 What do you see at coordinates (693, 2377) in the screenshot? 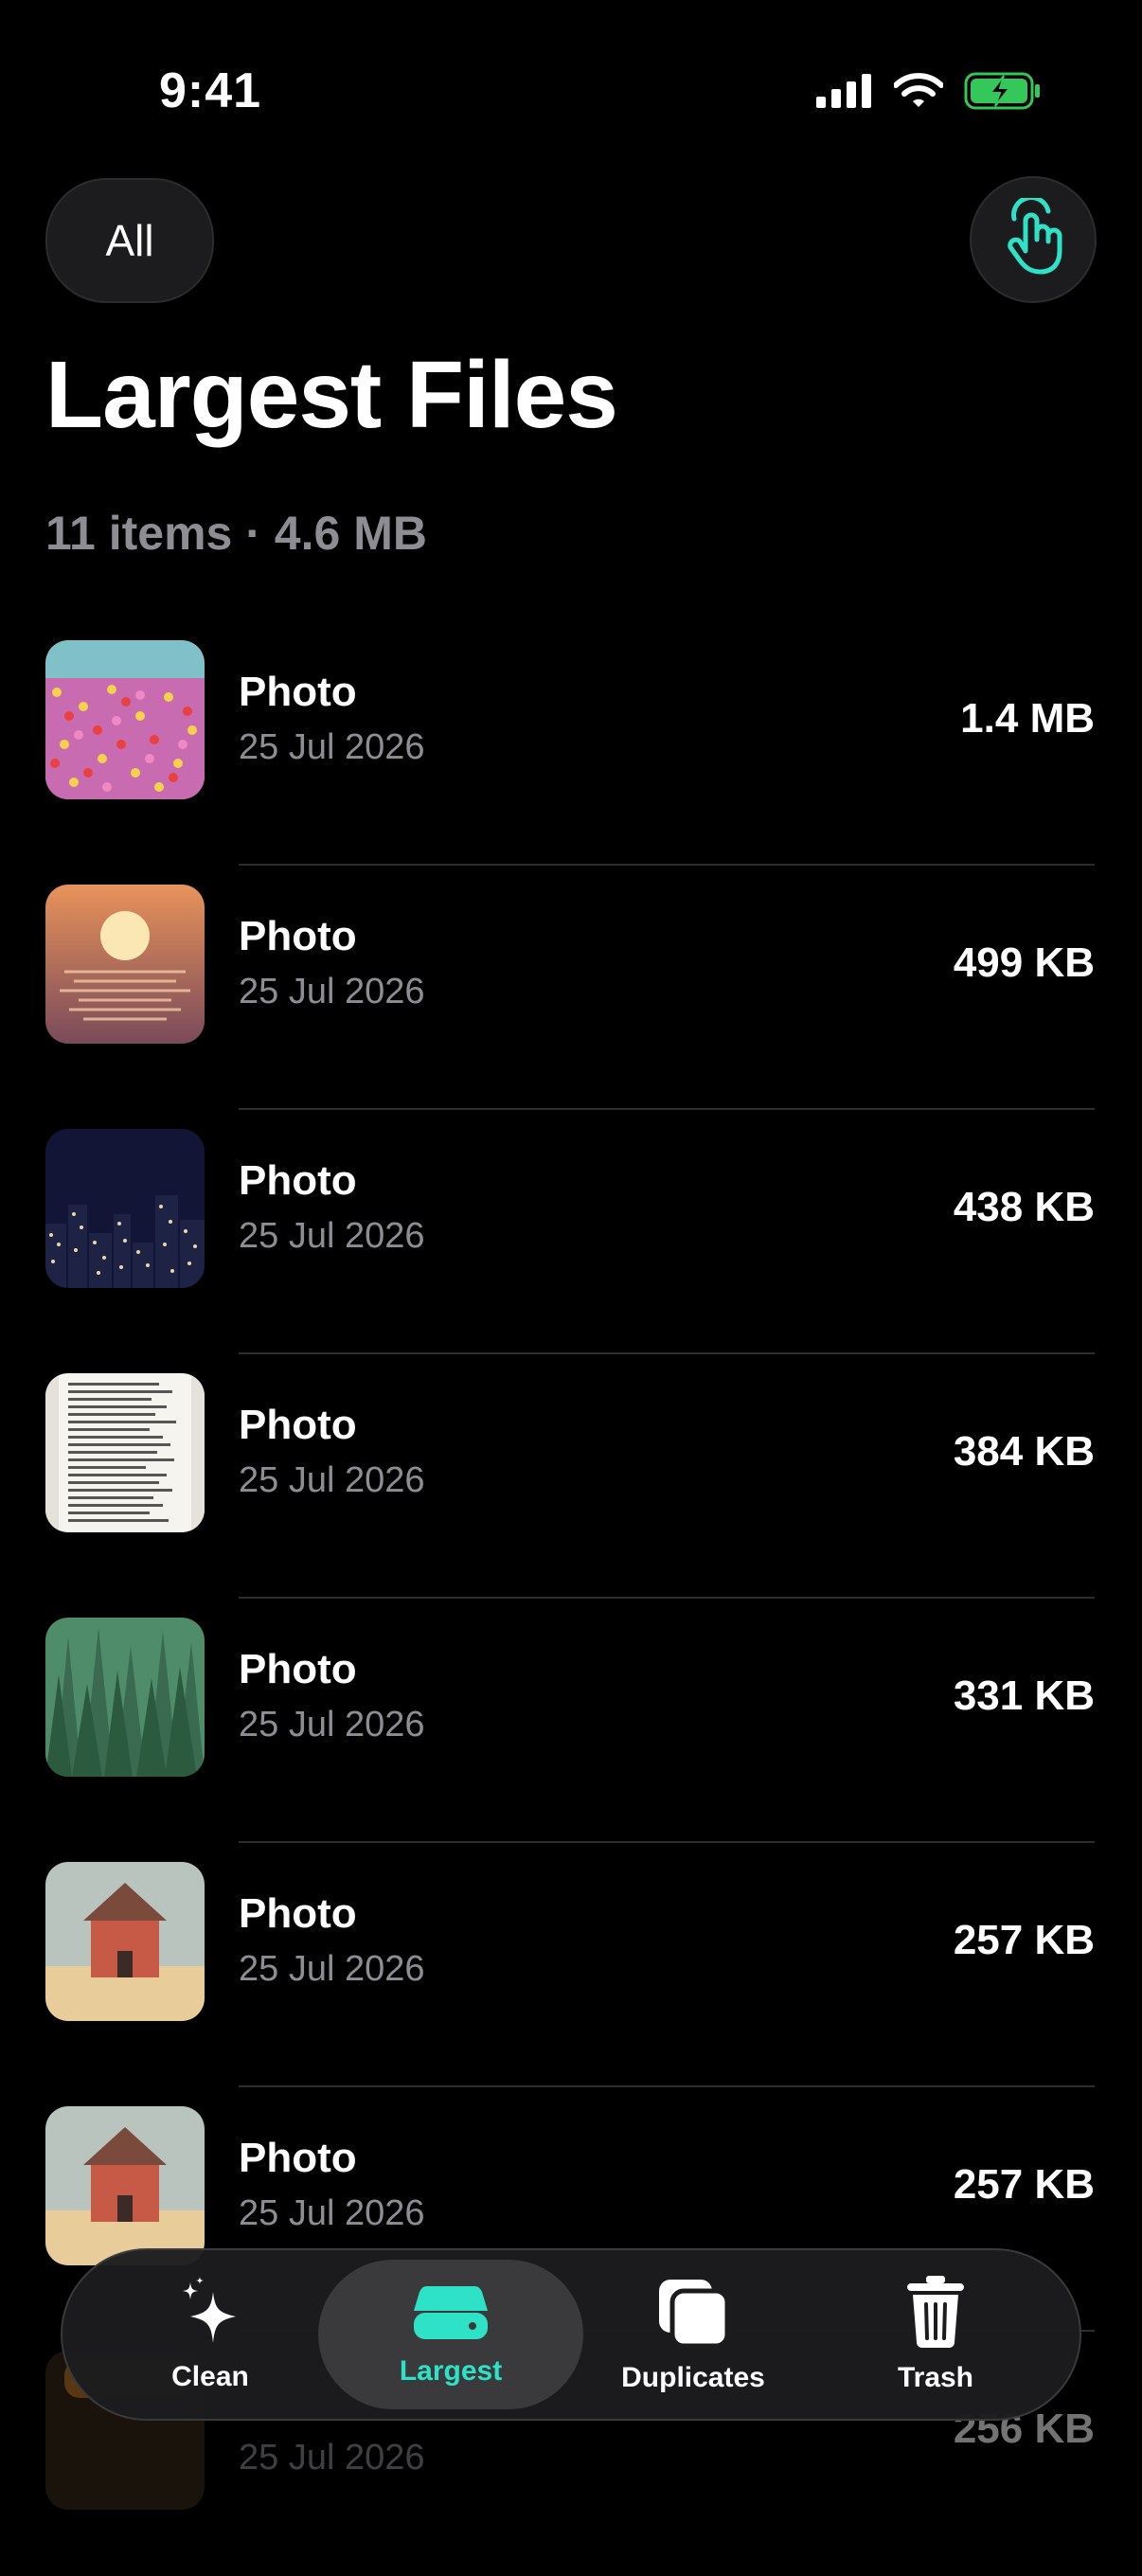
I see `tab-label: Duplicates` at bounding box center [693, 2377].